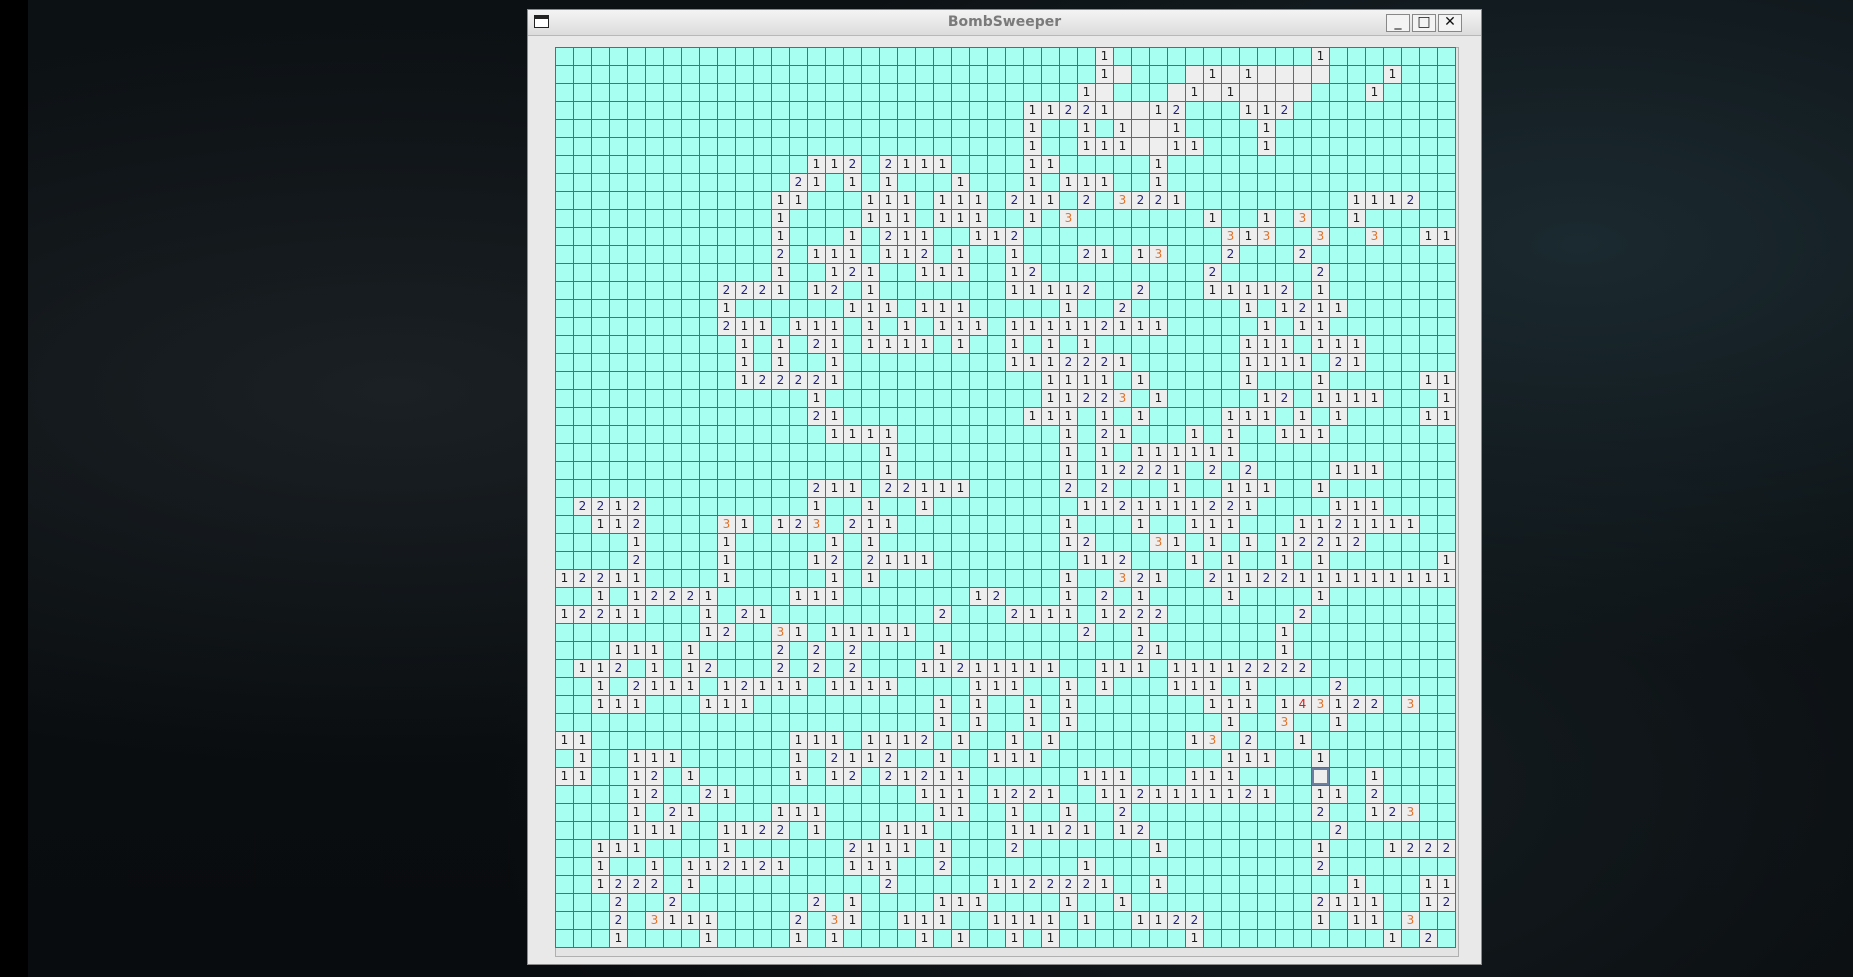  I want to click on revealed-empty-cell, so click(1303, 93).